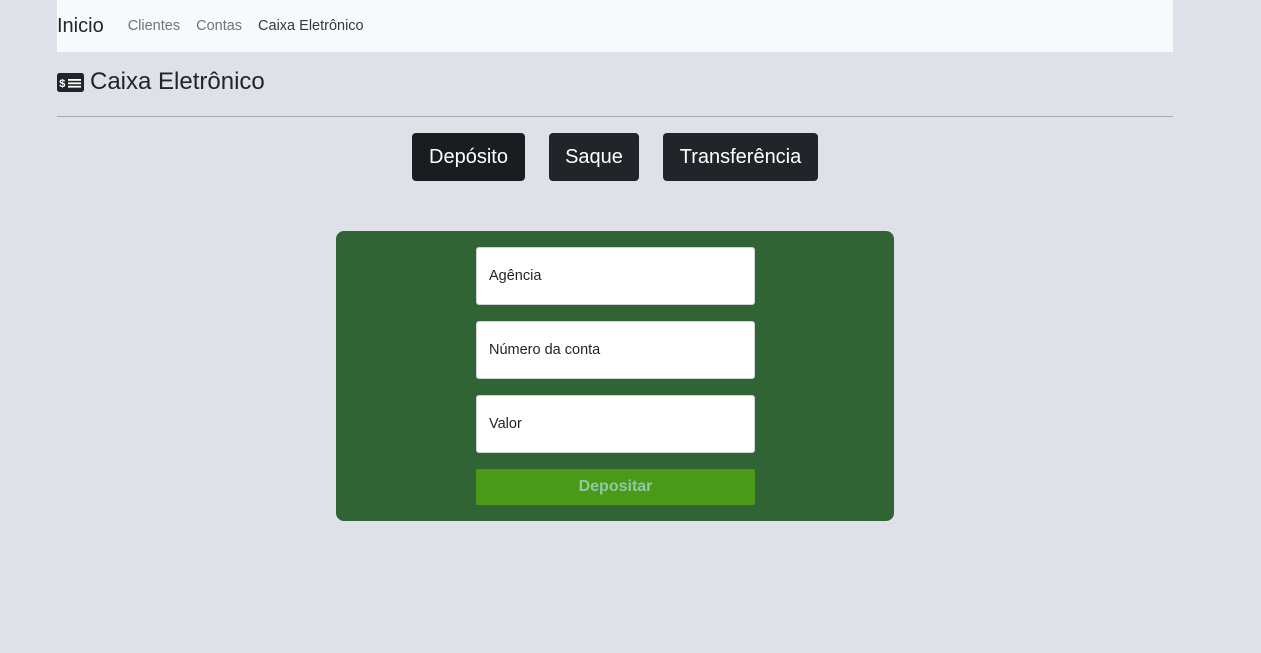 This screenshot has height=653, width=1261. I want to click on agencia-input, so click(615, 276).